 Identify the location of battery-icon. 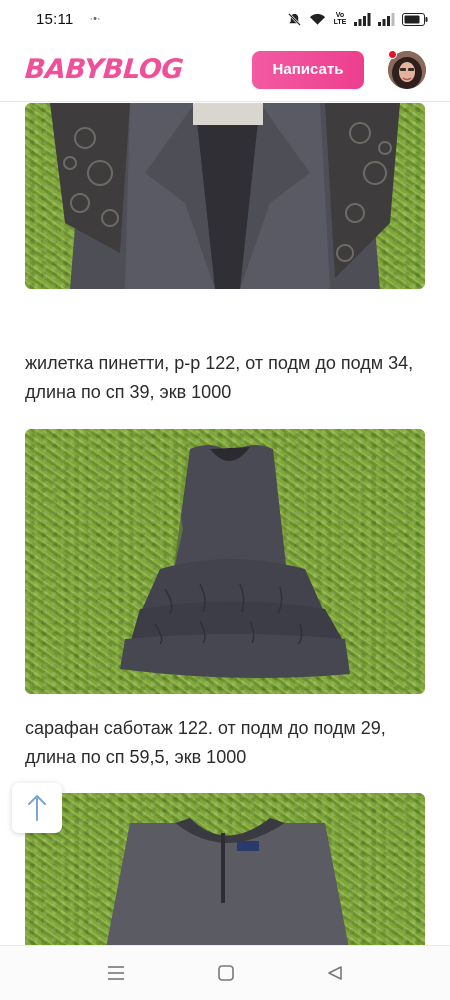
(415, 19).